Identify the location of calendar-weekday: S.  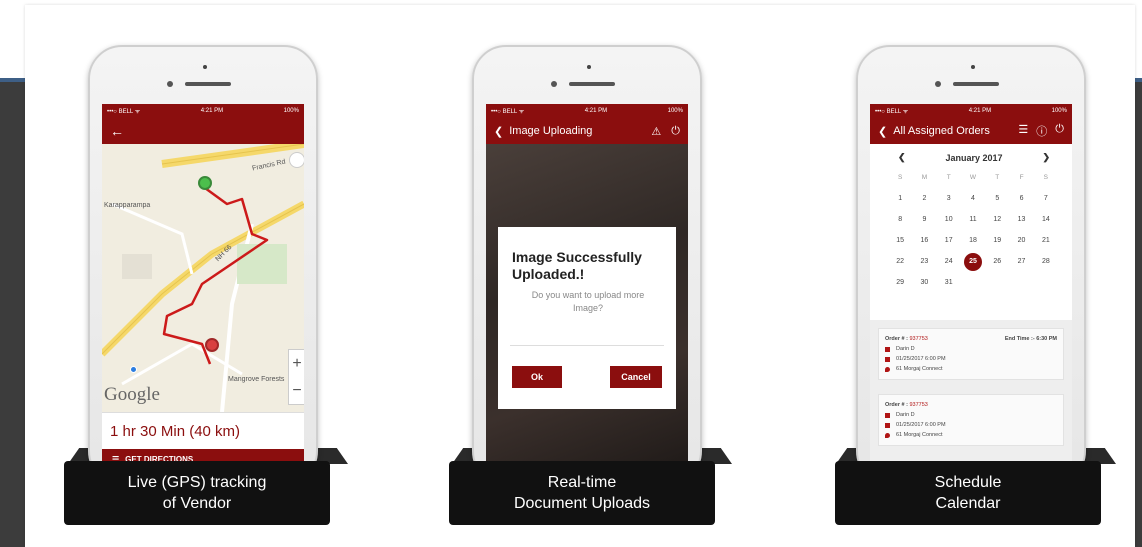
(1046, 177).